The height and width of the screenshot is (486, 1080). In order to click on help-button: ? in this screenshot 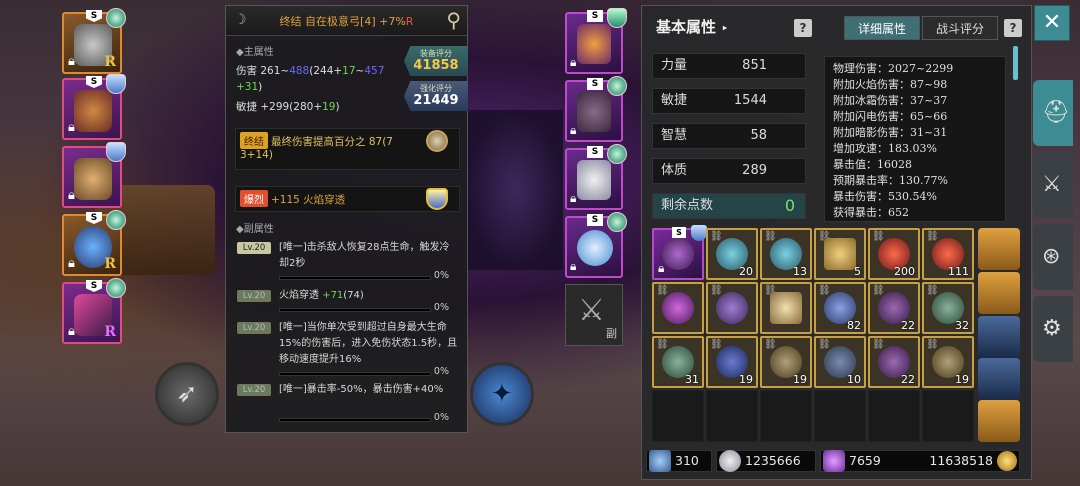, I will do `click(803, 28)`.